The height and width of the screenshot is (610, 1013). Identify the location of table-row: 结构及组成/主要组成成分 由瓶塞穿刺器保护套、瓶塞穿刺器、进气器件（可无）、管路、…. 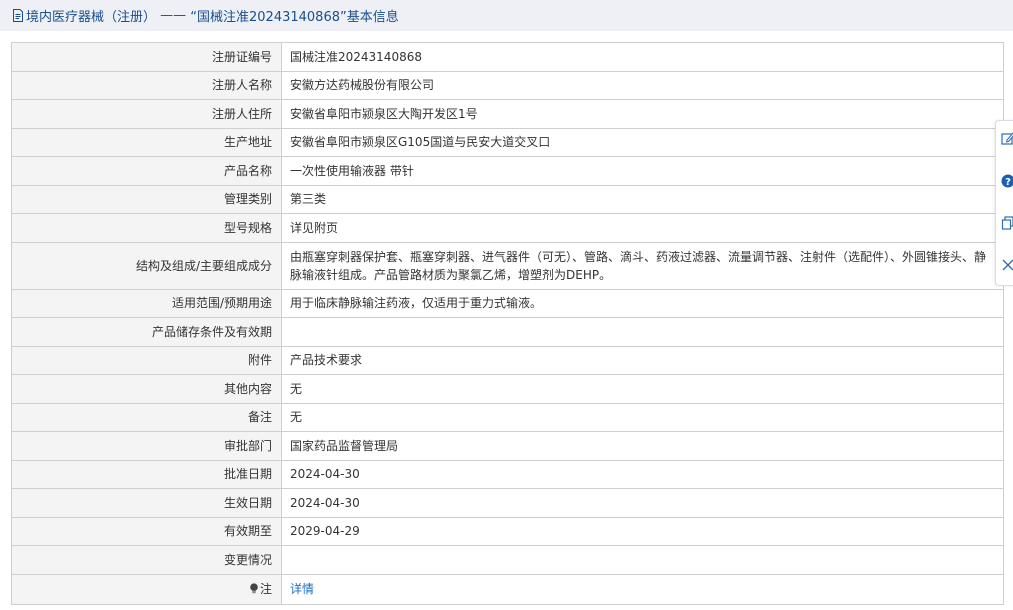
(507, 265).